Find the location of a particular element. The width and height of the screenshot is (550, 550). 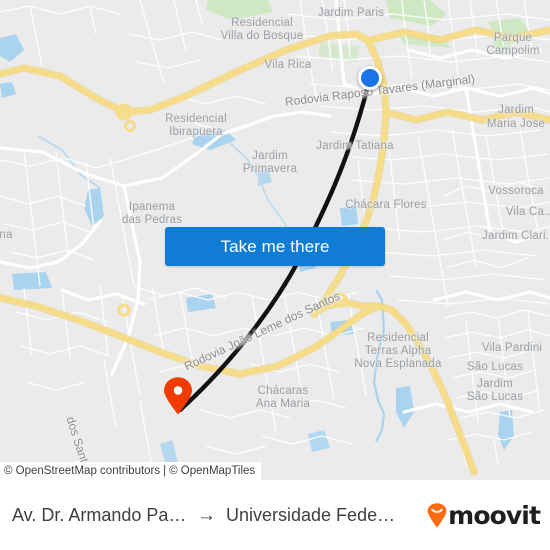

moovit-wordmark: moovit is located at coordinates (494, 515).